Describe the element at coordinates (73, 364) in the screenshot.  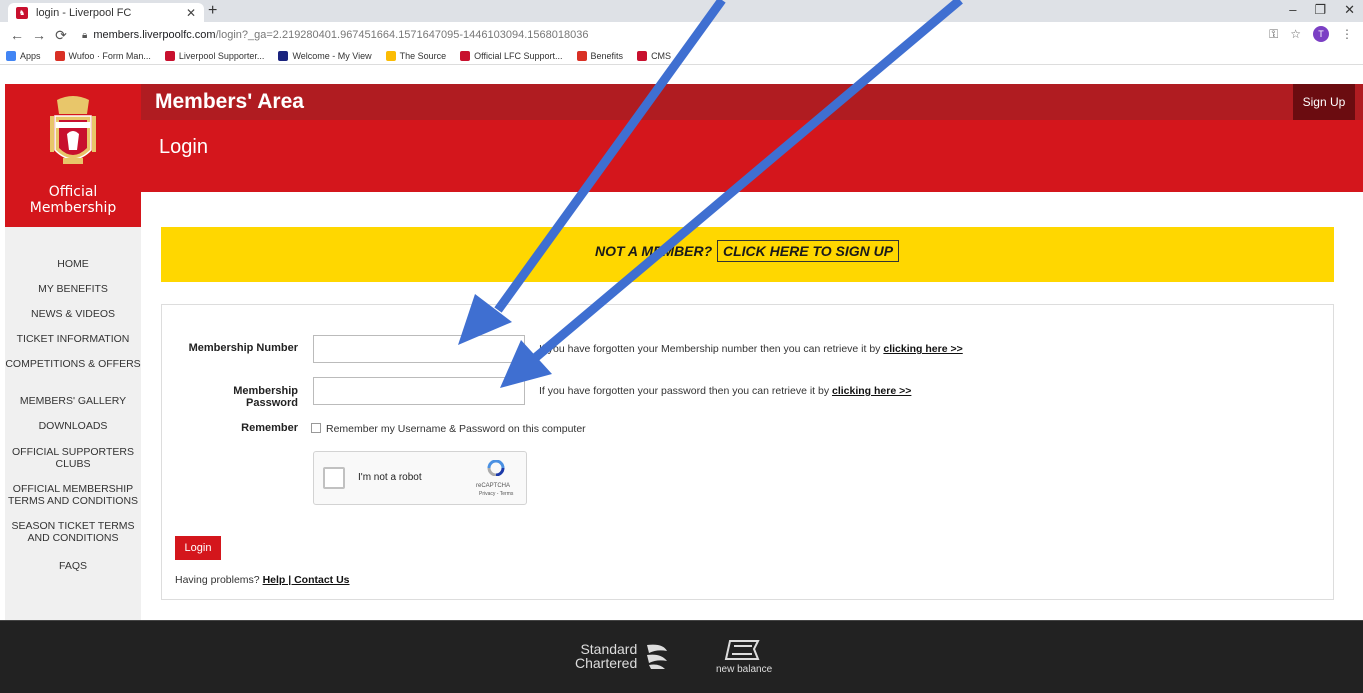
I see `sidebar-item-competitions-offers: COMPETITIONS & OFFERS` at that location.